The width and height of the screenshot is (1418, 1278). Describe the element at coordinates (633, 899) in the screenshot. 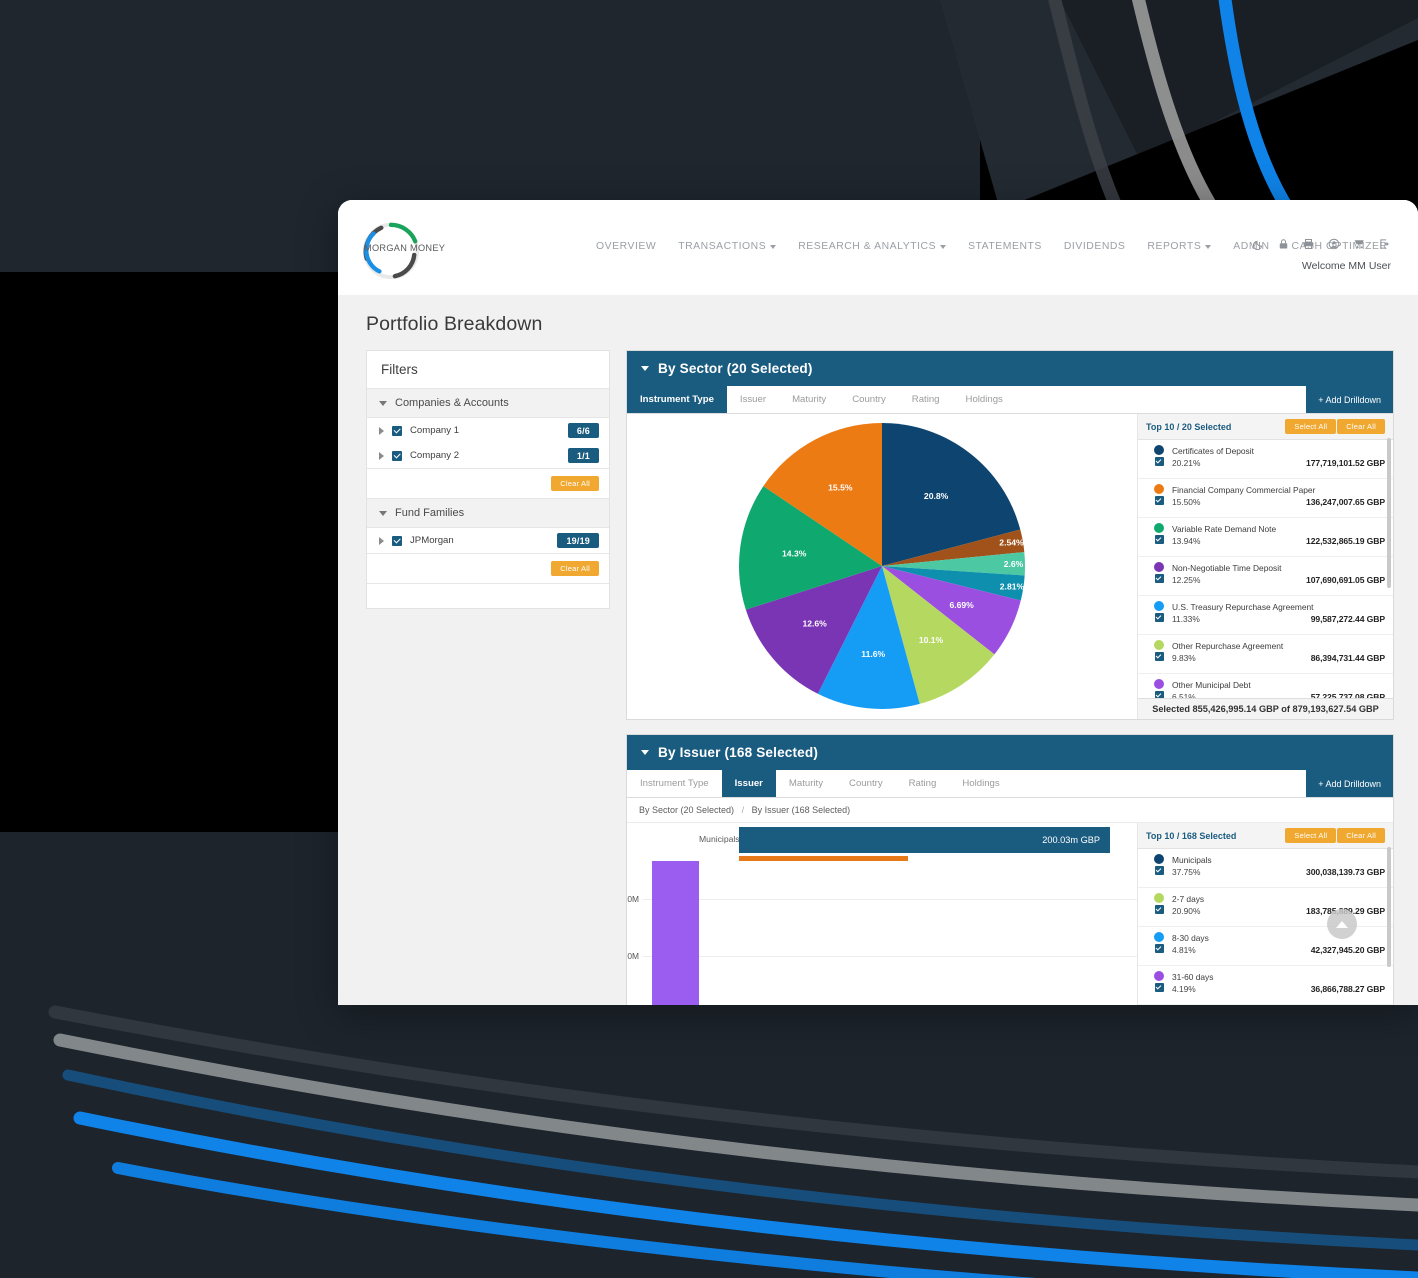

I see `y-axis-label-300m: 300M` at that location.